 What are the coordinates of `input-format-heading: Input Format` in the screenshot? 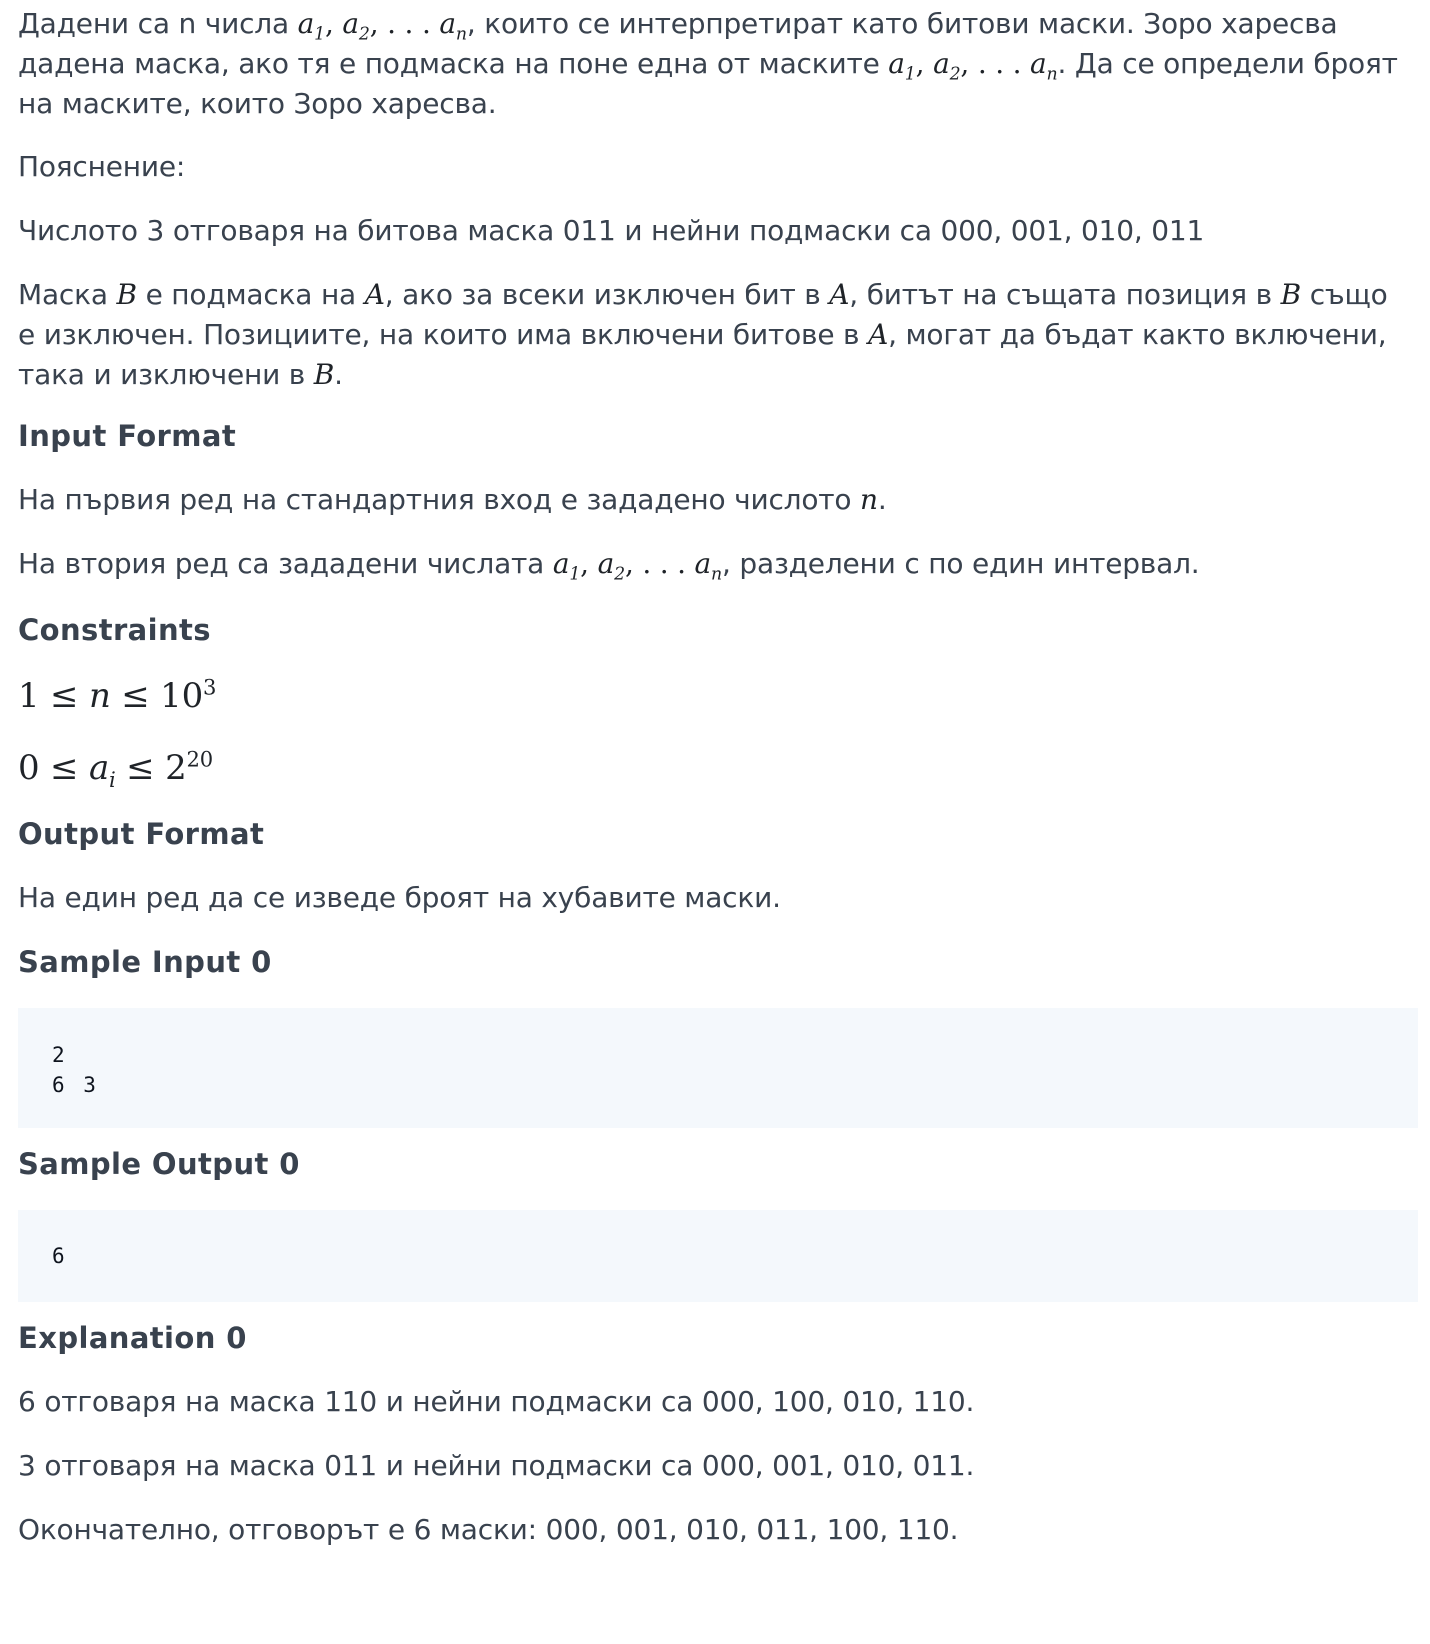 It's located at (127, 436).